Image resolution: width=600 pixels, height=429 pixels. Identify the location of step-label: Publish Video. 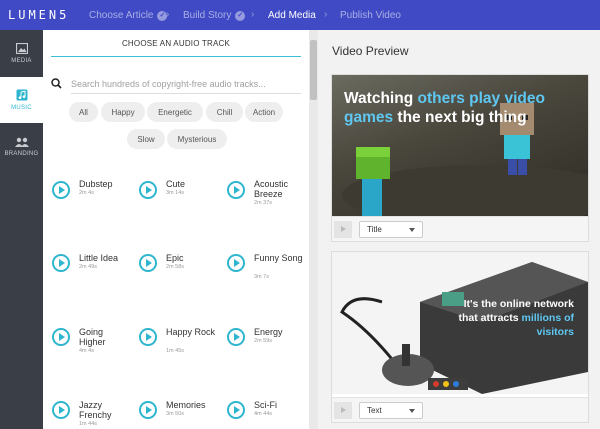
(370, 15).